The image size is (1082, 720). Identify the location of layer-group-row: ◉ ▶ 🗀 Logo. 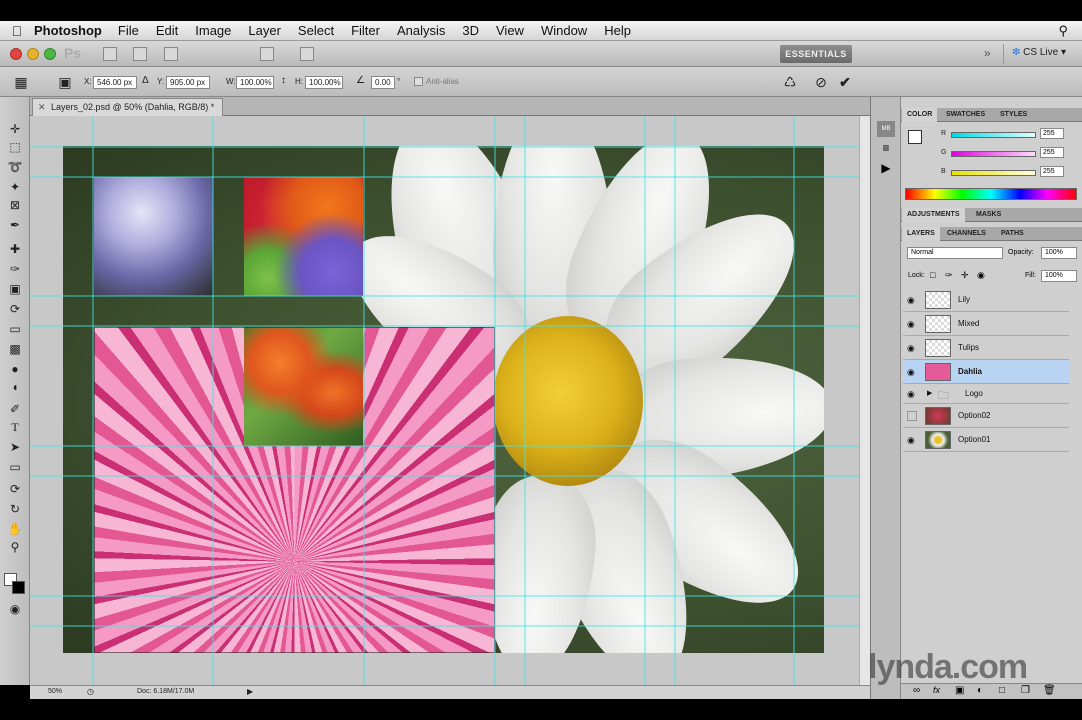
(986, 394).